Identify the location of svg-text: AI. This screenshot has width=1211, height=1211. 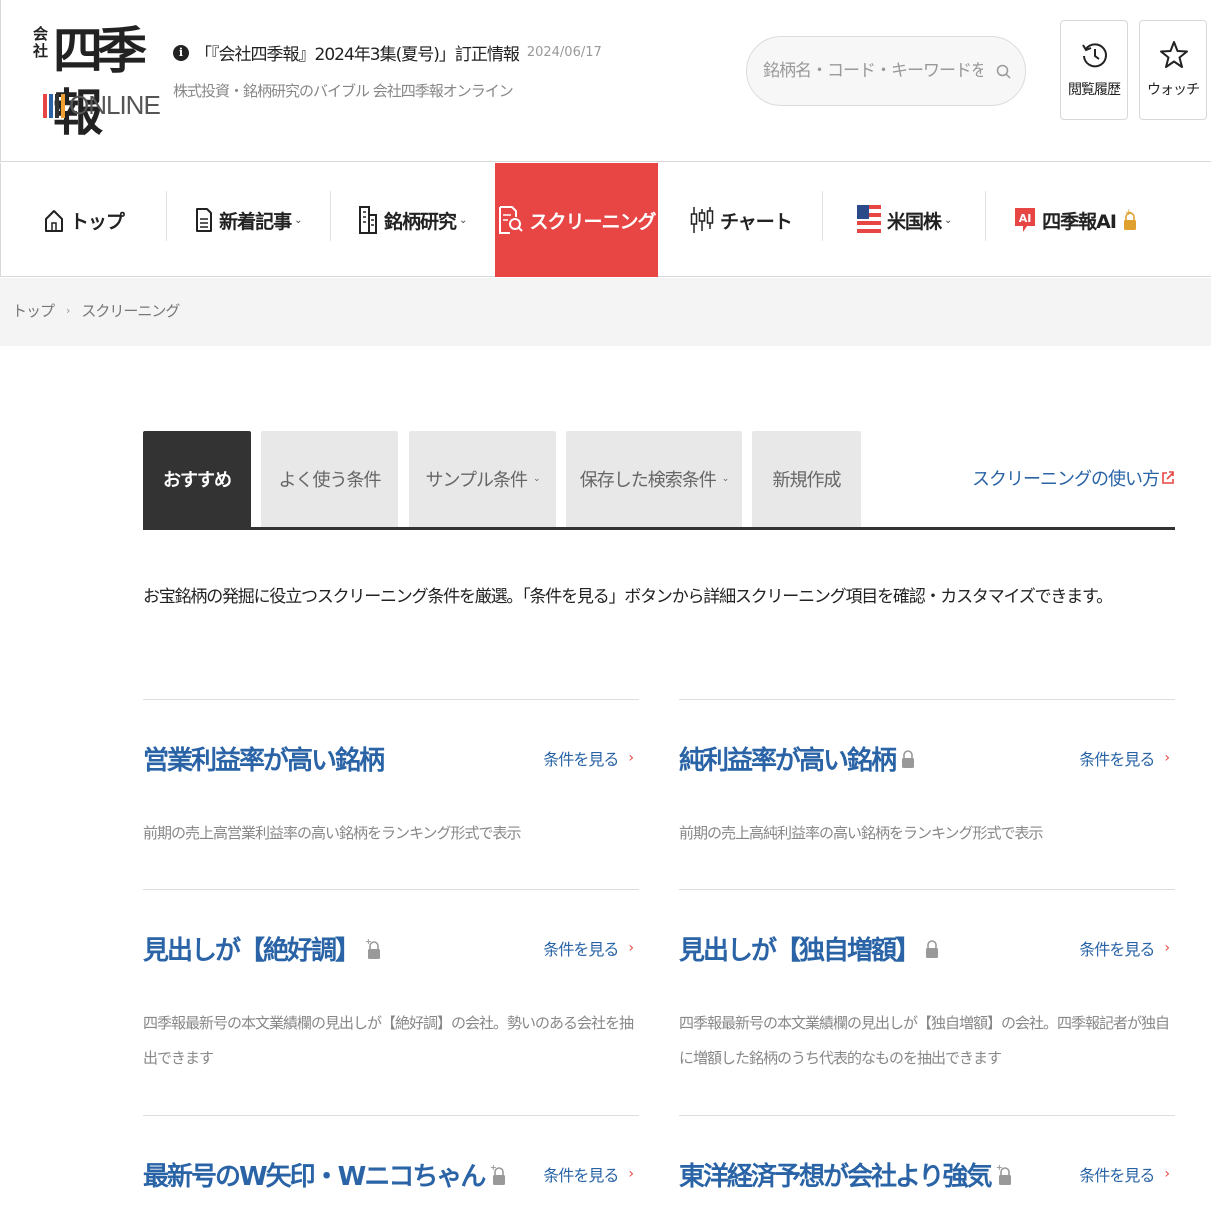
(1025, 218).